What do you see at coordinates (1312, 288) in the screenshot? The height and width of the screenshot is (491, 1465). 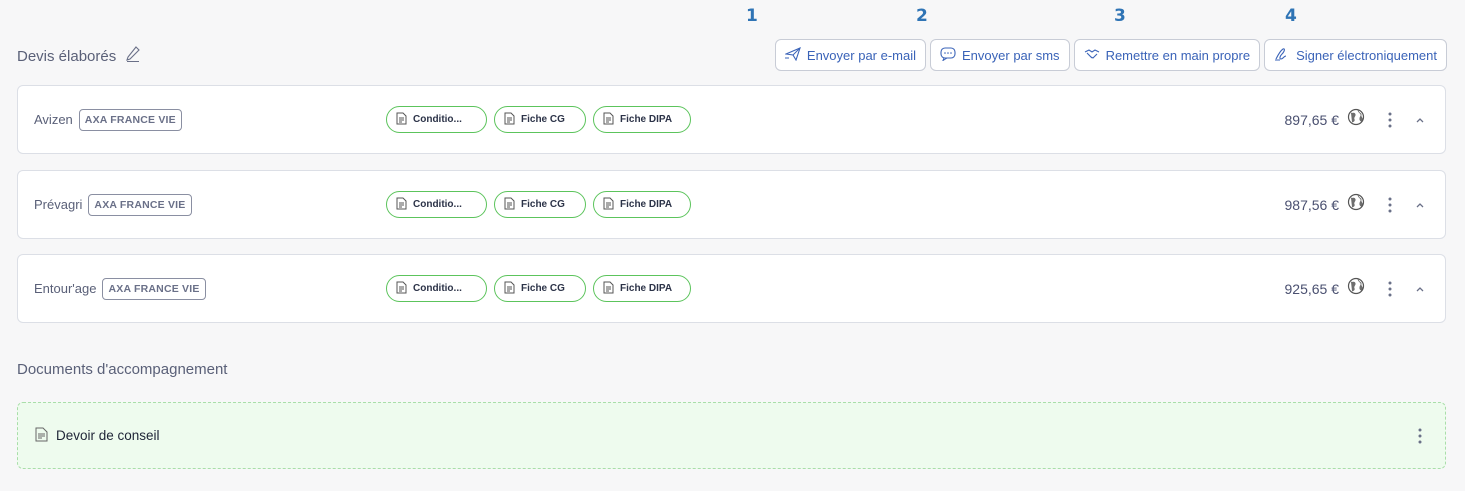 I see `quote-price: 925,65 €` at bounding box center [1312, 288].